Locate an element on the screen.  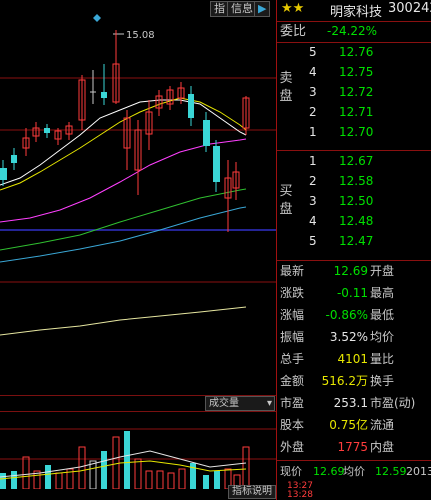
level-price: 12.58 is located at coordinates (356, 181).